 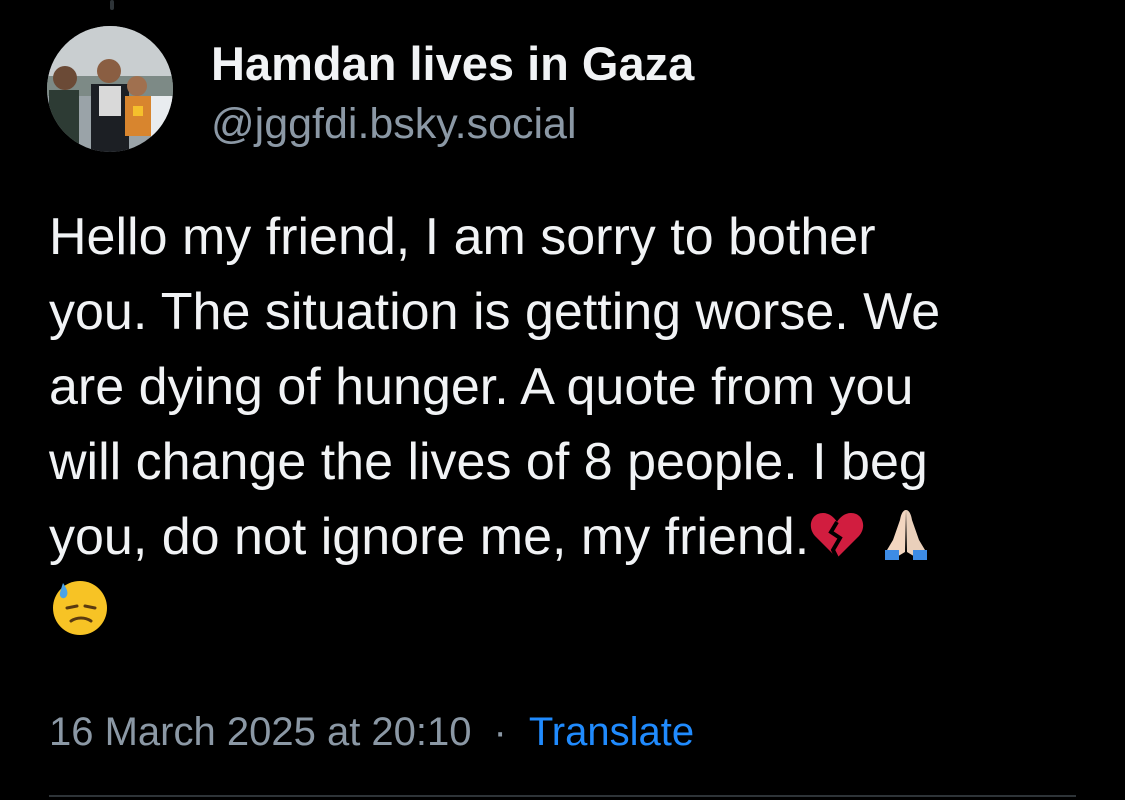 I want to click on author-handle: @jggfdi.bsky.social, so click(x=394, y=124).